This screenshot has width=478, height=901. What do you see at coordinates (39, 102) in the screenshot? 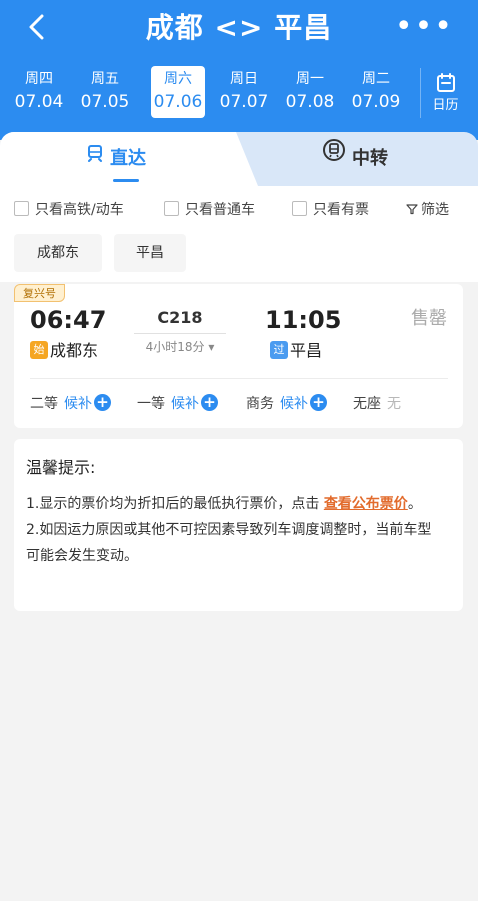
I see `date-value: 07.04` at bounding box center [39, 102].